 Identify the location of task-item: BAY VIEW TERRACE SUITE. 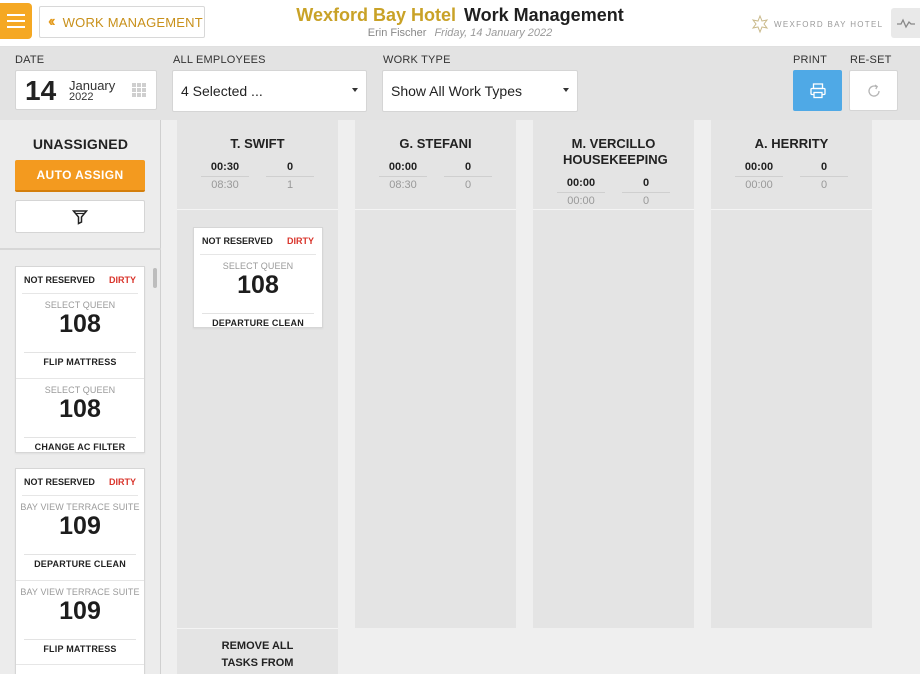
(80, 669).